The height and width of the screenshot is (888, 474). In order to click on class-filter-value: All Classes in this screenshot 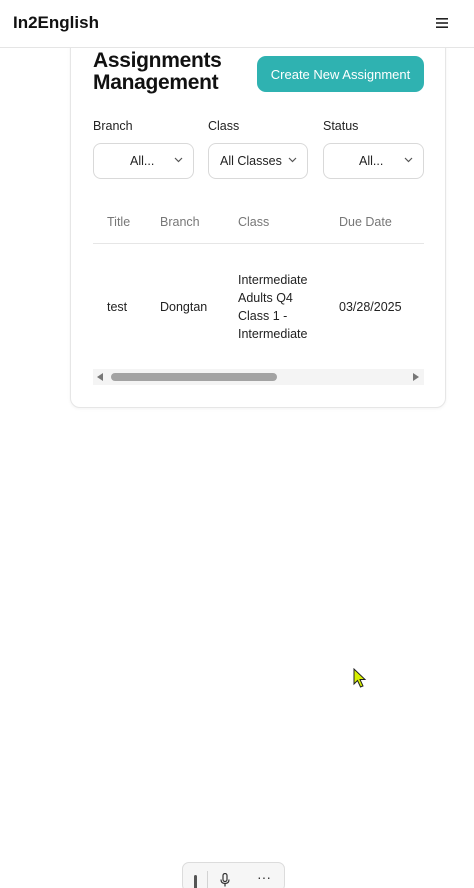, I will do `click(251, 161)`.